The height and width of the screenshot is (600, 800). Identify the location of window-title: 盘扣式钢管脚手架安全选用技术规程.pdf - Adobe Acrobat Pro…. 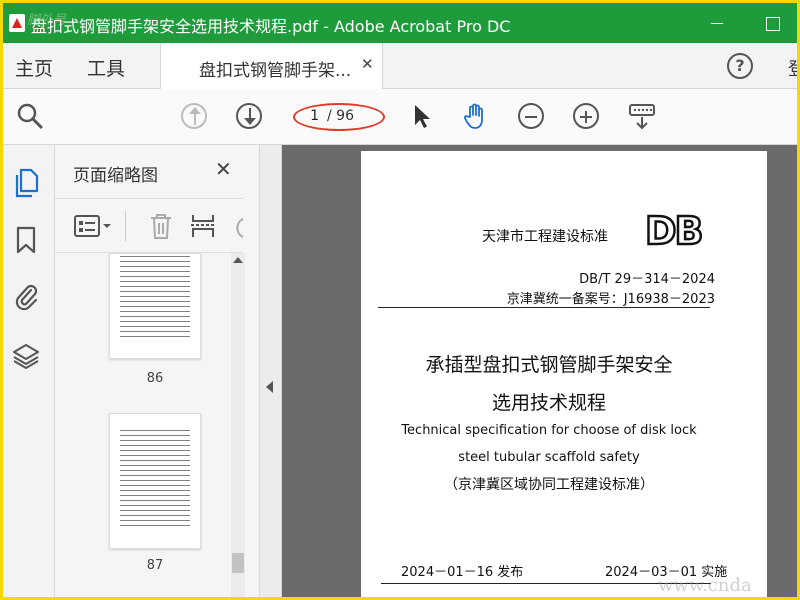
(271, 26).